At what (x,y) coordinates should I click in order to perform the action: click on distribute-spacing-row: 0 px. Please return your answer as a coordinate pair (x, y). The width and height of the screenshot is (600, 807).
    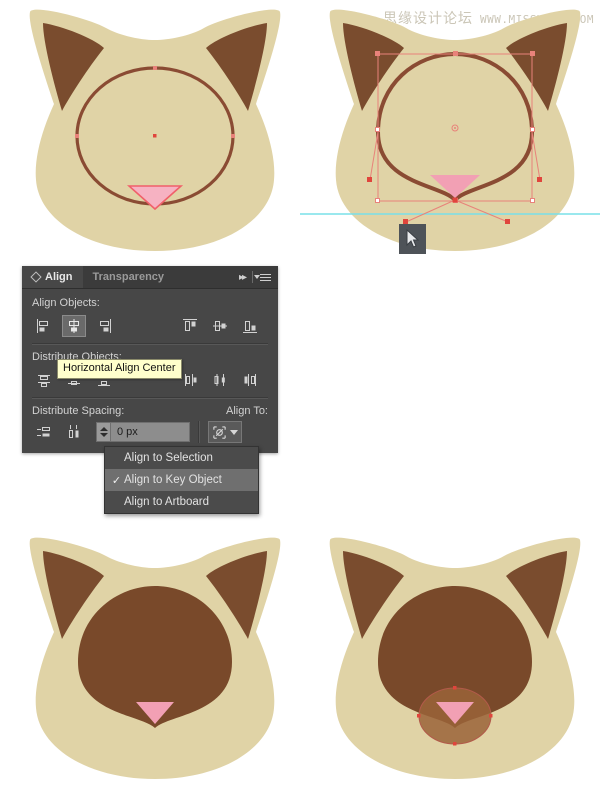
    Looking at the image, I should click on (150, 432).